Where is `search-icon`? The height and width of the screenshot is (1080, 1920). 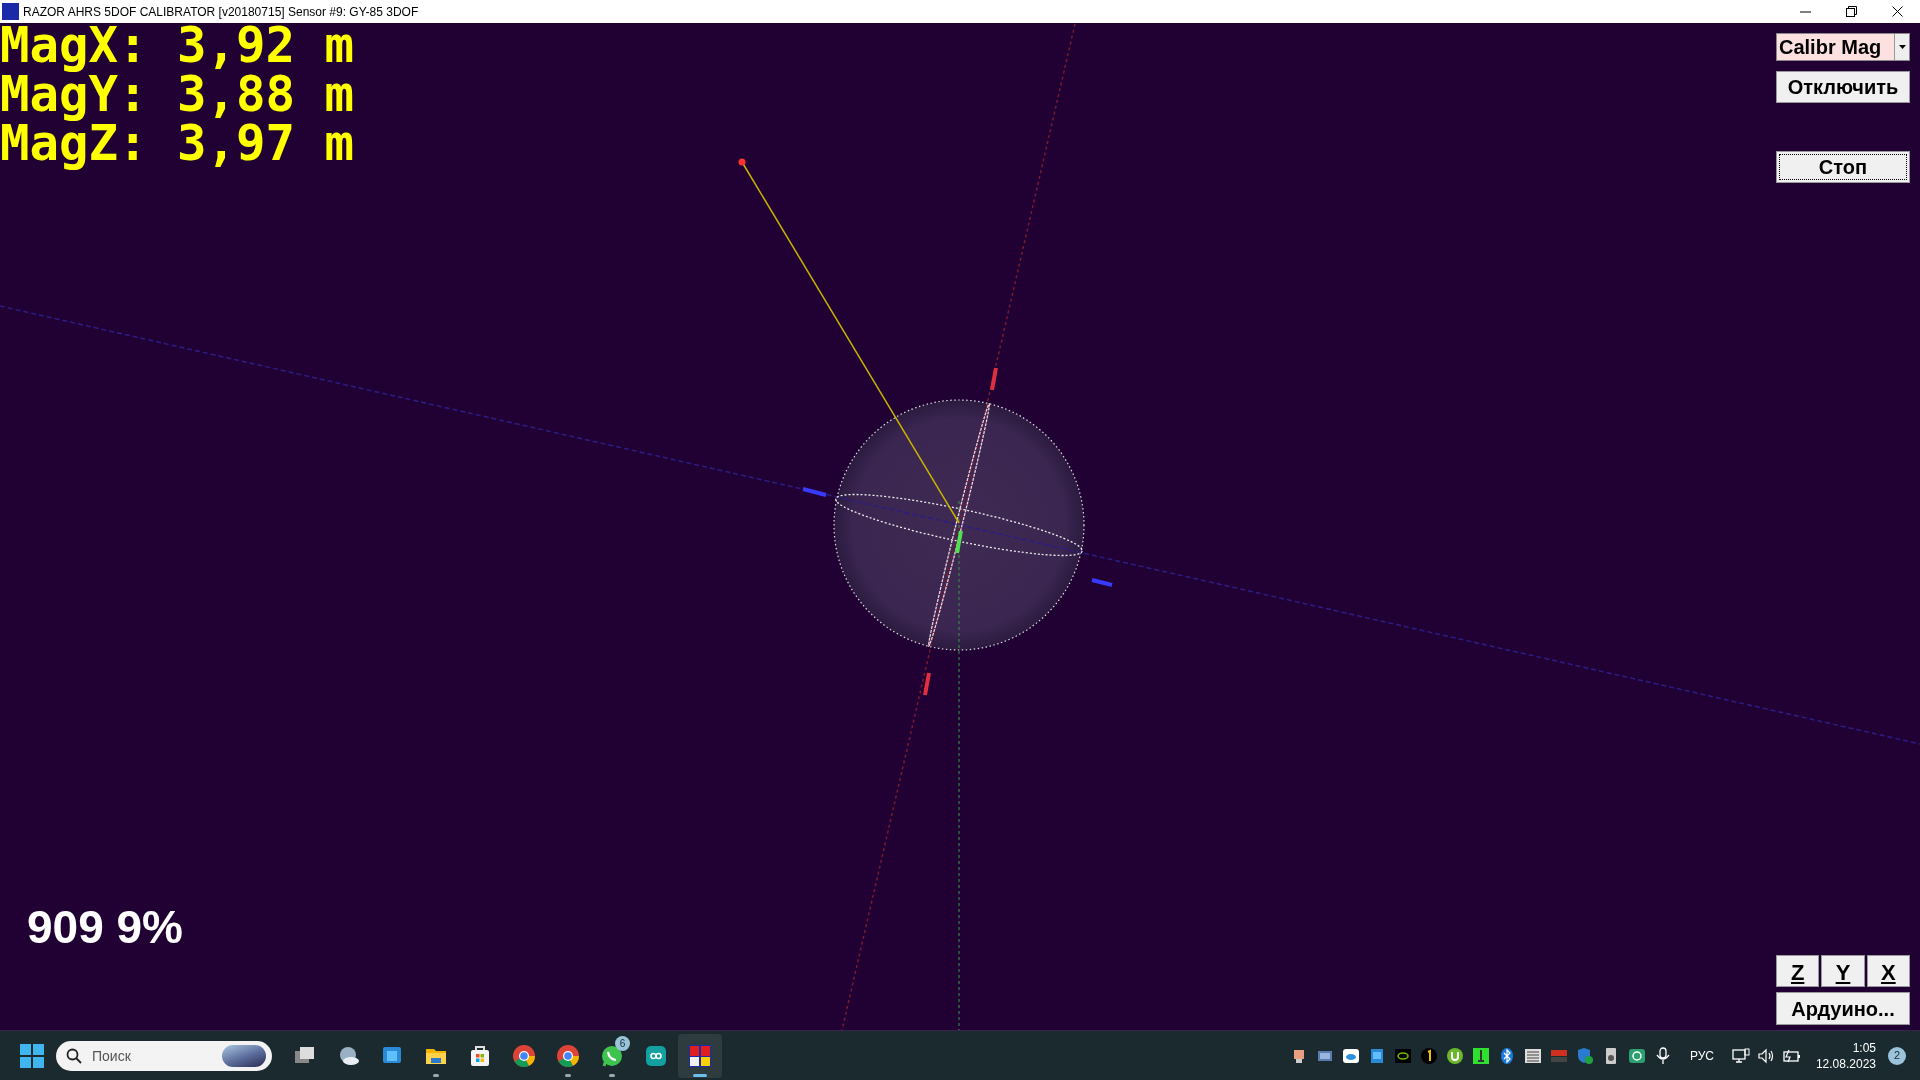
search-icon is located at coordinates (74, 1055).